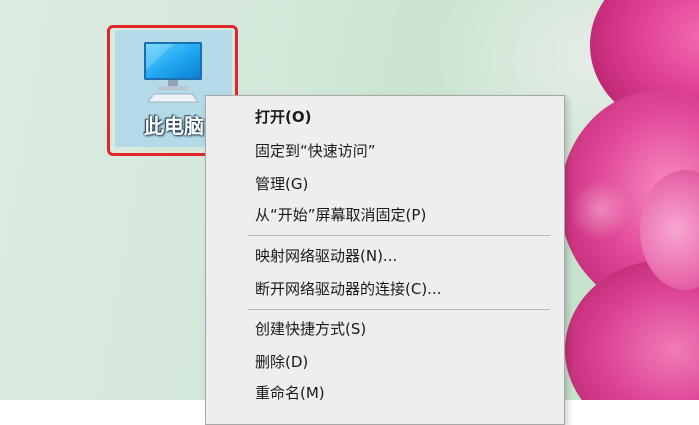  What do you see at coordinates (340, 215) in the screenshot?
I see `menu-item-unpin-start: 从“开始”屏幕取消固定(P)` at bounding box center [340, 215].